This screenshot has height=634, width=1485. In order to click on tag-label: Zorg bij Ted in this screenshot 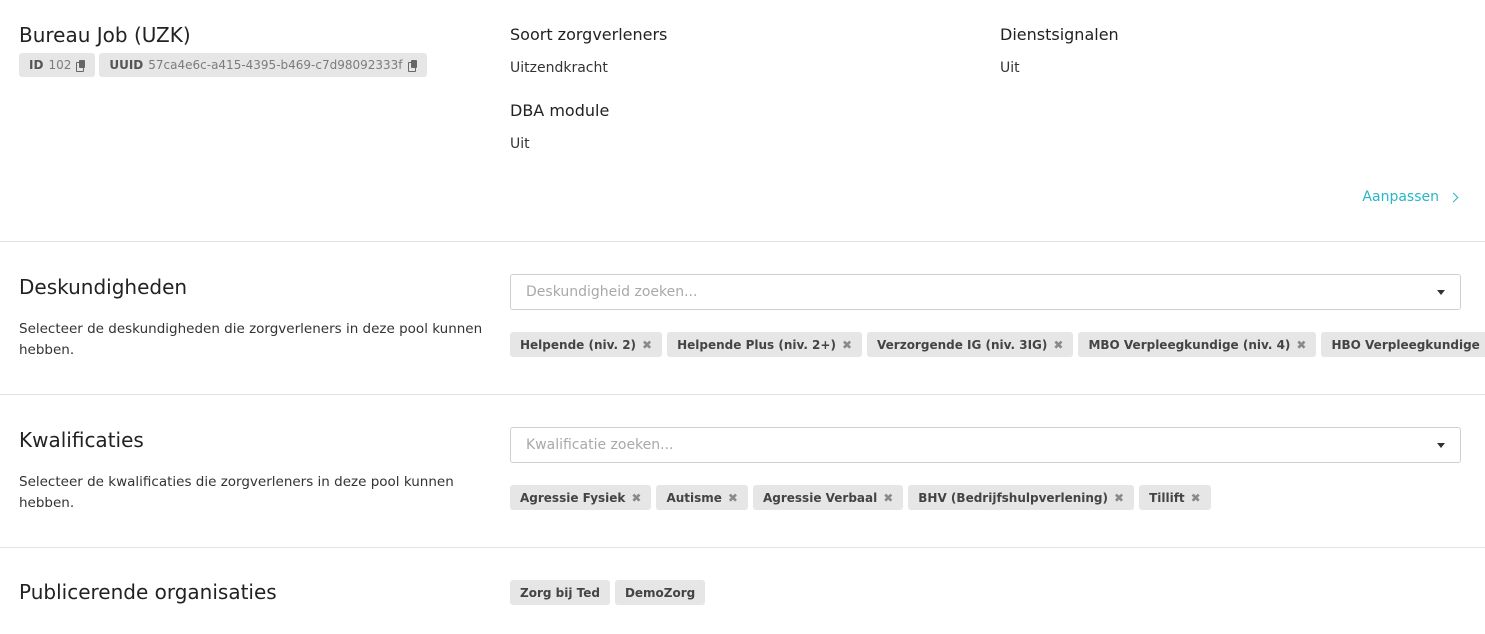, I will do `click(560, 592)`.